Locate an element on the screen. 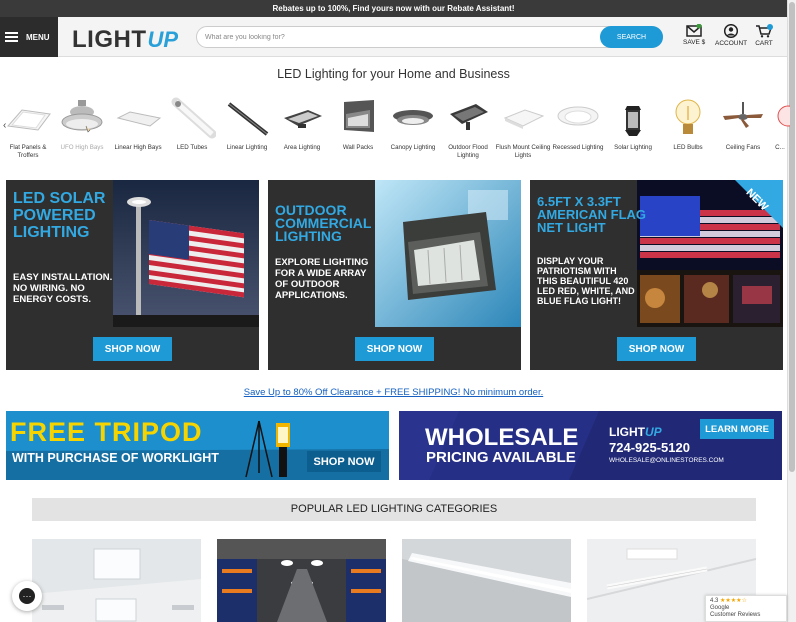 Image resolution: width=796 pixels, height=622 pixels. partial-category-image is located at coordinates (780, 118).